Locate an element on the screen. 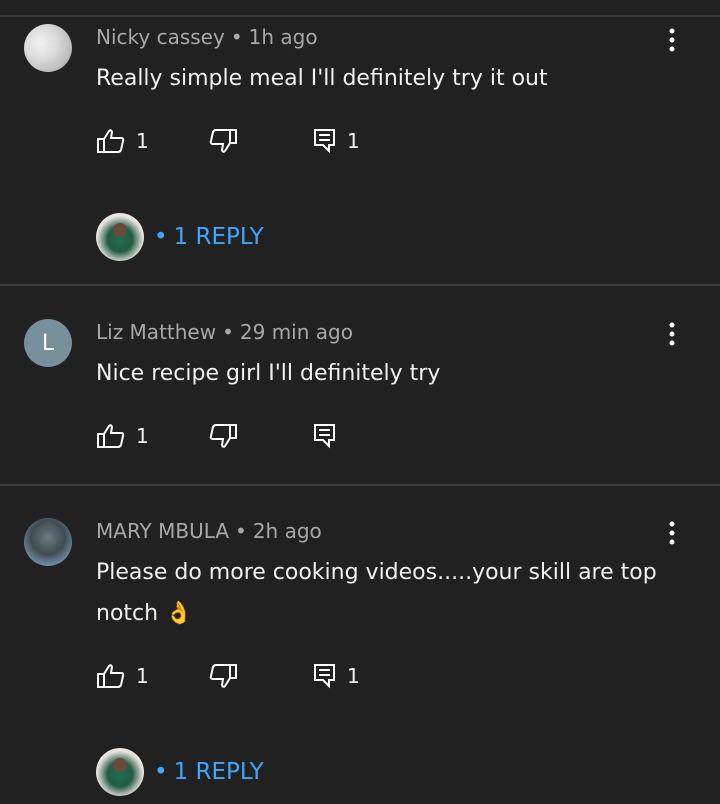  avatar: L is located at coordinates (48, 343).